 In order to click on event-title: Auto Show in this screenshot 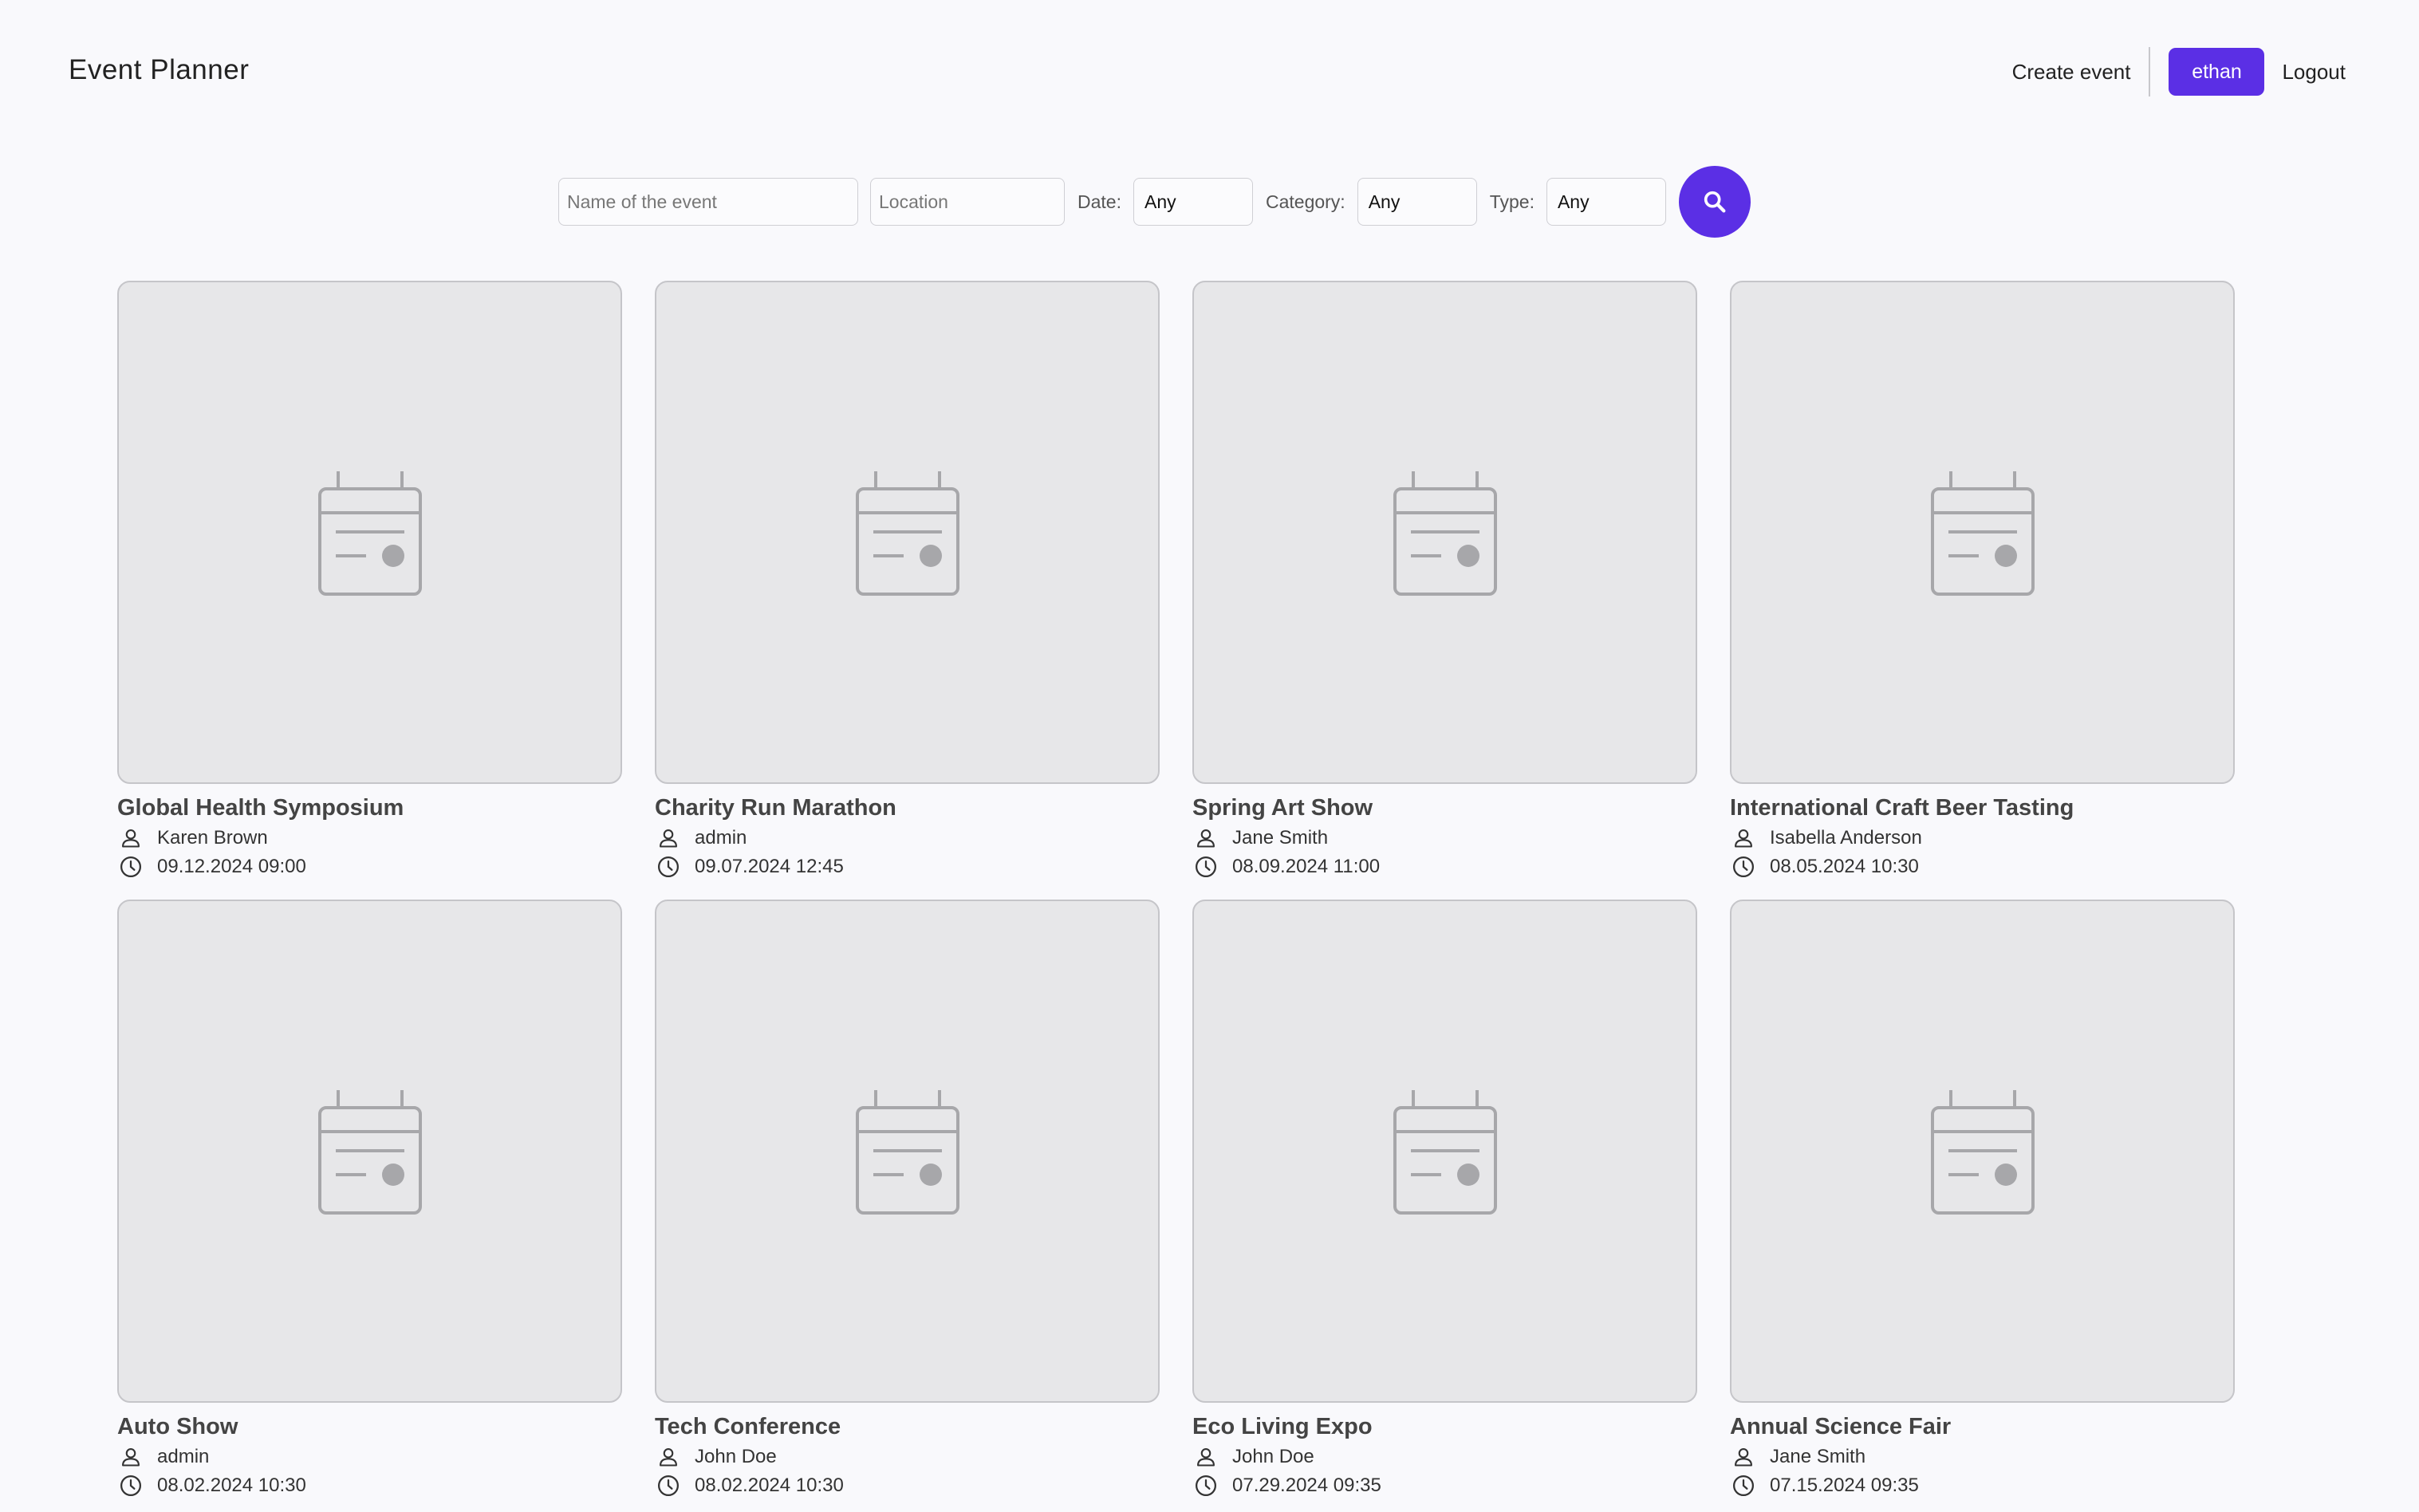, I will do `click(369, 1428)`.